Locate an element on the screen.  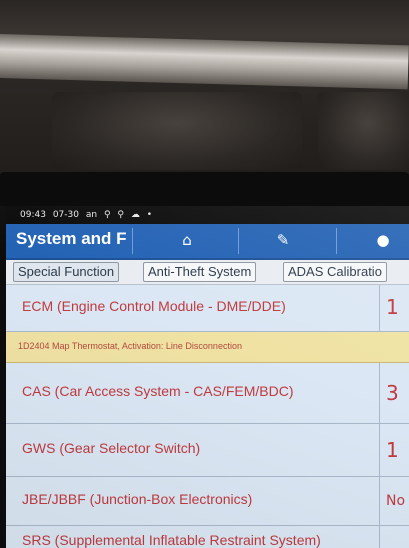
list-item: ECM (Engine Control Module - DME/DDE) 1 is located at coordinates (207, 308).